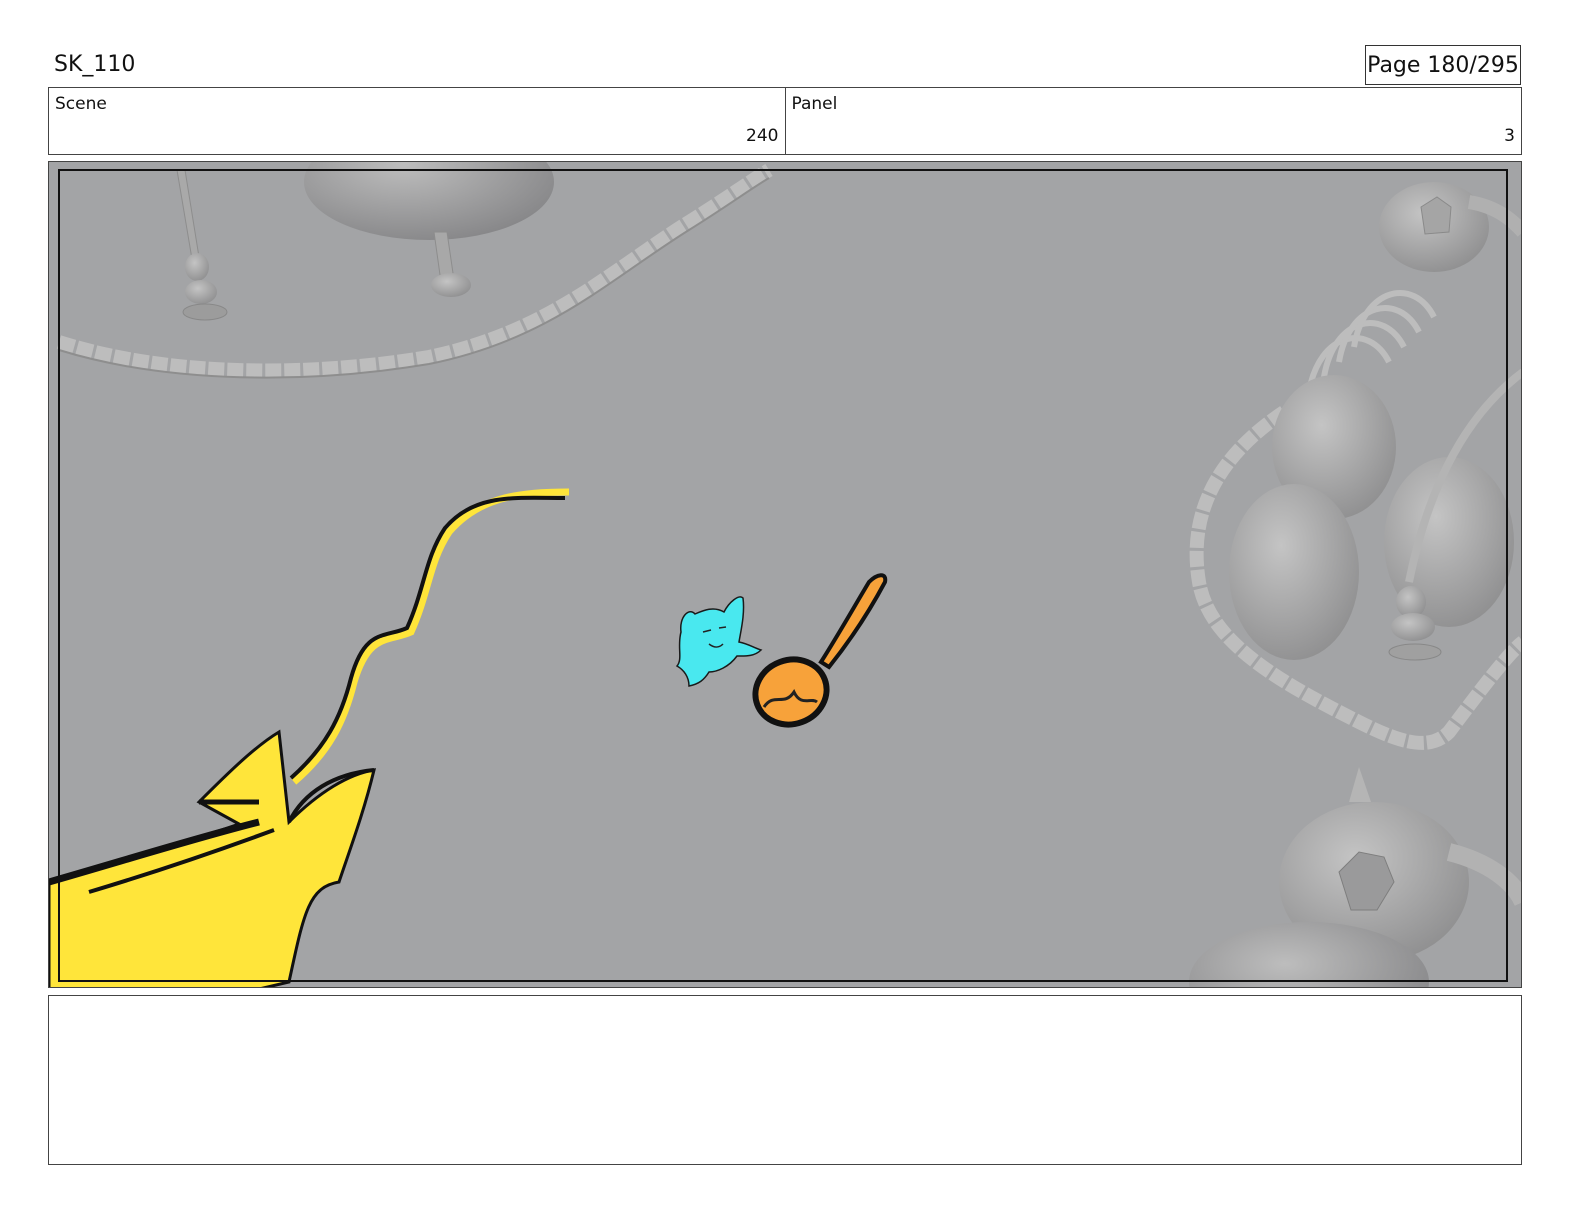 The image size is (1584, 1224). I want to click on scene-label: Scene, so click(81, 104).